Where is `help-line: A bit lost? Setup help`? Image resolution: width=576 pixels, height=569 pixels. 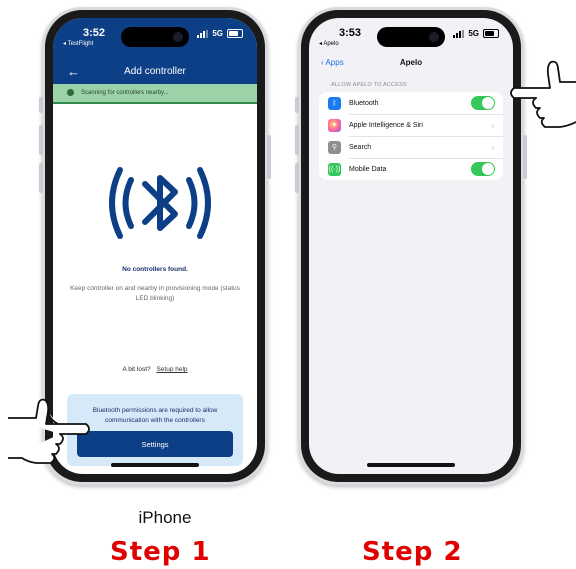
help-line: A bit lost? Setup help is located at coordinates (155, 369).